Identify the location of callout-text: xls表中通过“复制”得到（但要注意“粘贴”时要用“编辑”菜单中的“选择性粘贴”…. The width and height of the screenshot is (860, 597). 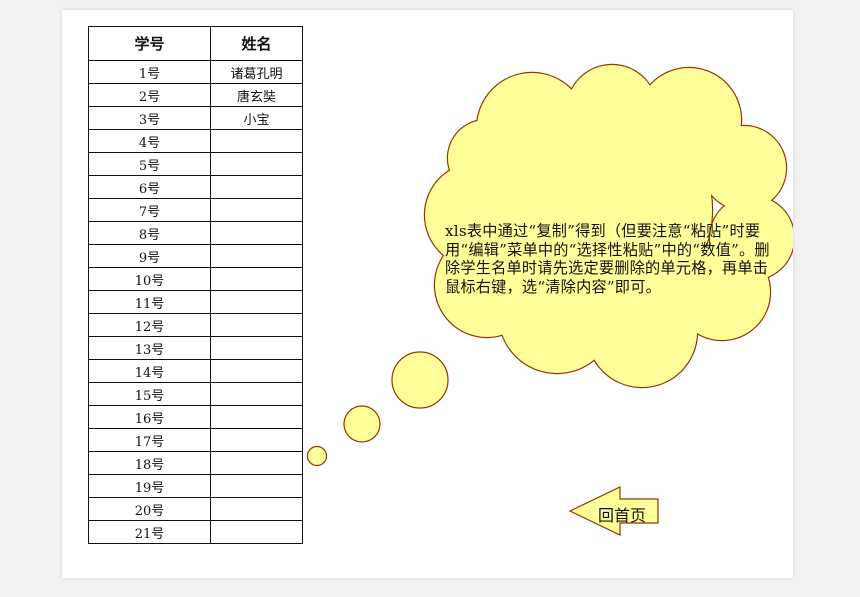
(607, 259).